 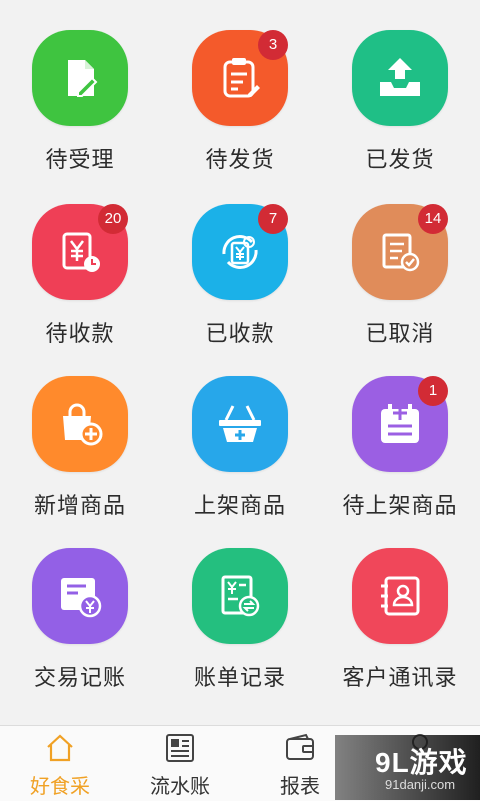 What do you see at coordinates (400, 432) in the screenshot?
I see `grid-item-pending-listing: 1 待上架商品` at bounding box center [400, 432].